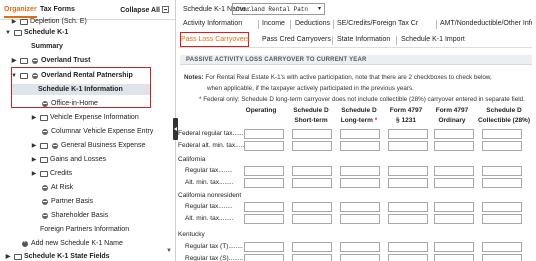  I want to click on tree-item-schedule-k1: ▼ Schedule K-1, so click(36, 32).